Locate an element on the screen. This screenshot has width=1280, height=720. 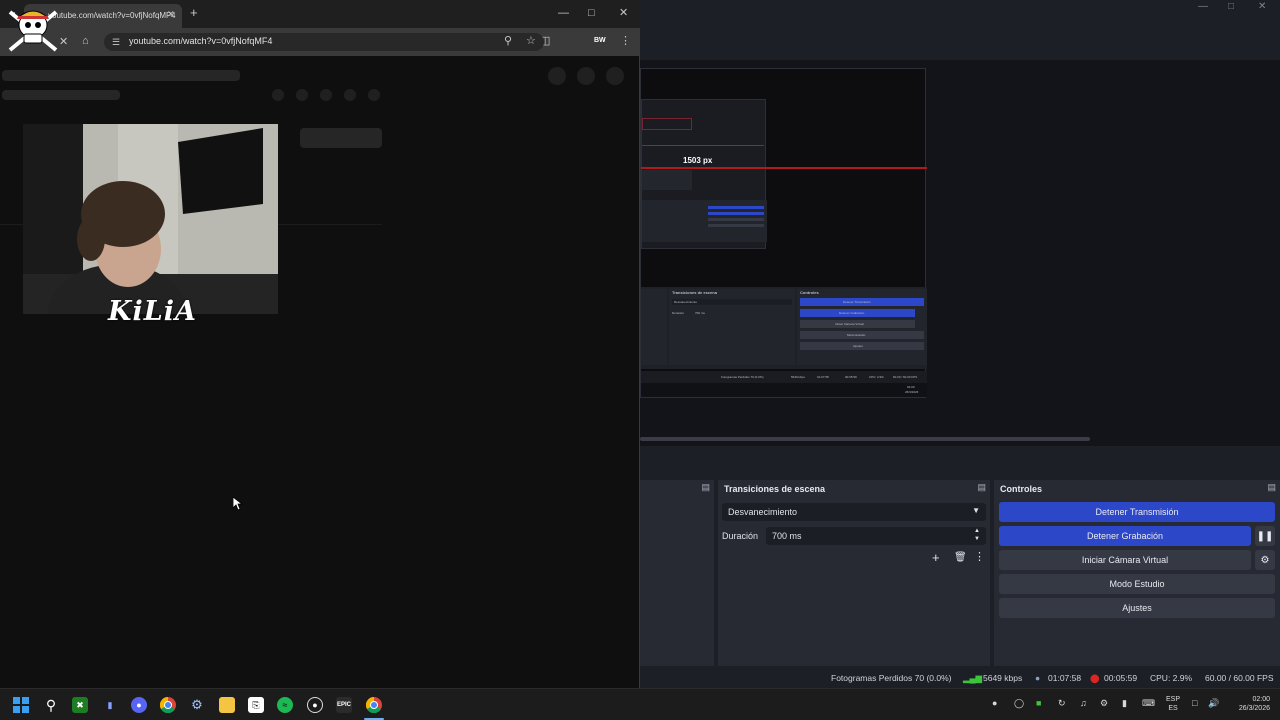
obs-icon: ● is located at coordinates (315, 705).